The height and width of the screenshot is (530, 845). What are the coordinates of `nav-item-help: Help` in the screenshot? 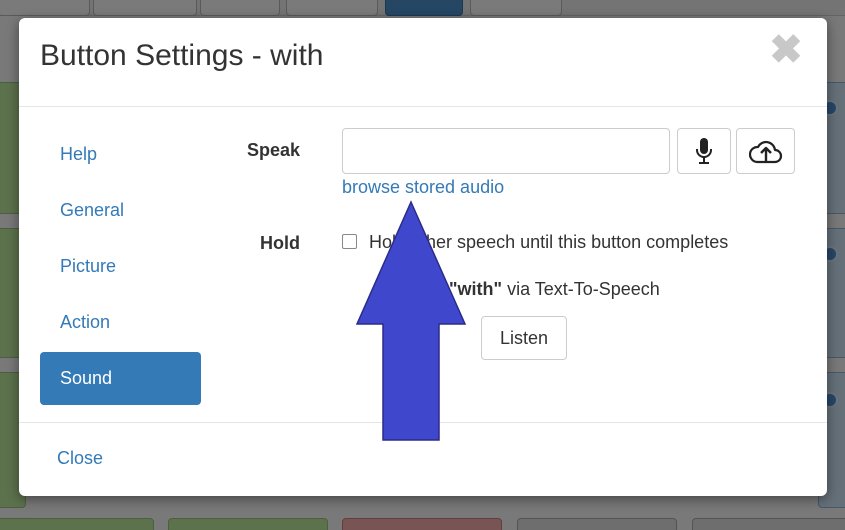 It's located at (120, 154).